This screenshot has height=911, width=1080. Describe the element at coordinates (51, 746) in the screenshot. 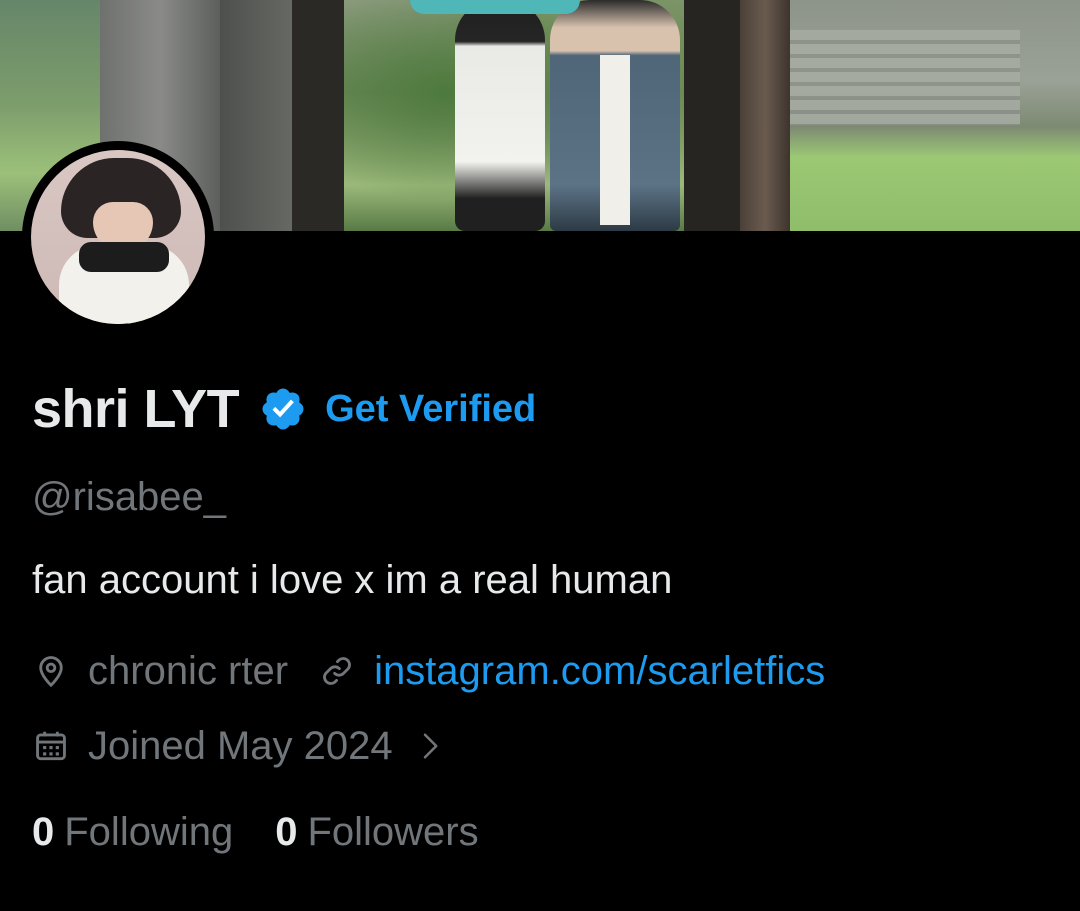

I see `calendar-icon` at that location.